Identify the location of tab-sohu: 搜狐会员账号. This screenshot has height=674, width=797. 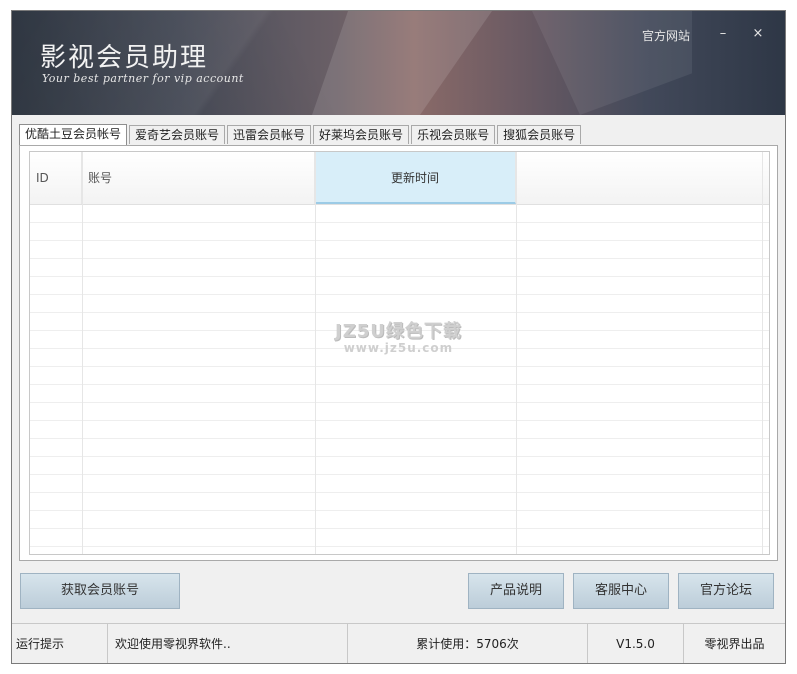
(539, 134).